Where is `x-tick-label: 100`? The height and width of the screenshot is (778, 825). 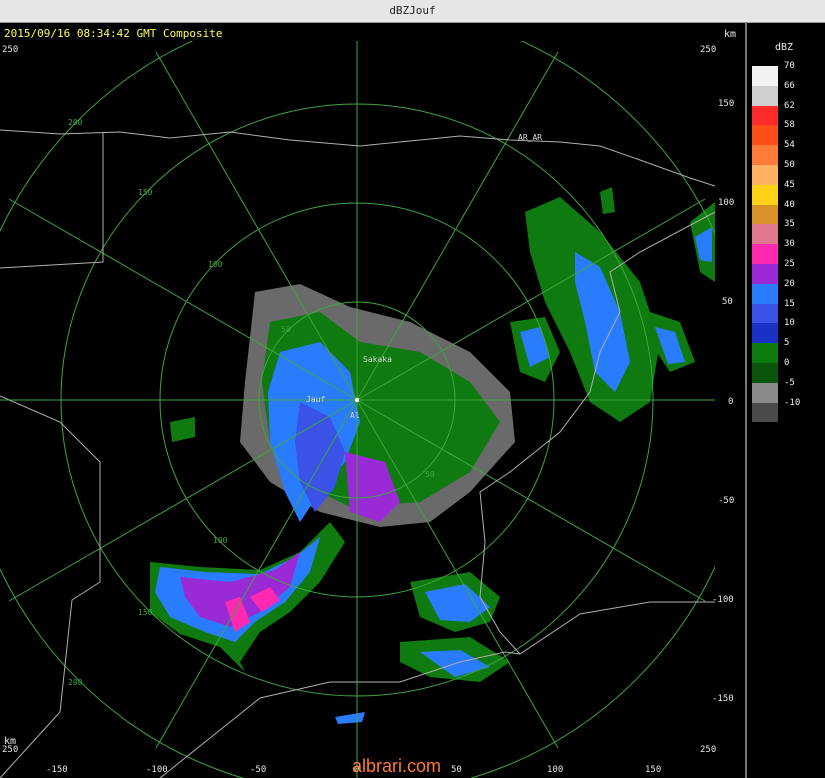 x-tick-label: 100 is located at coordinates (555, 770).